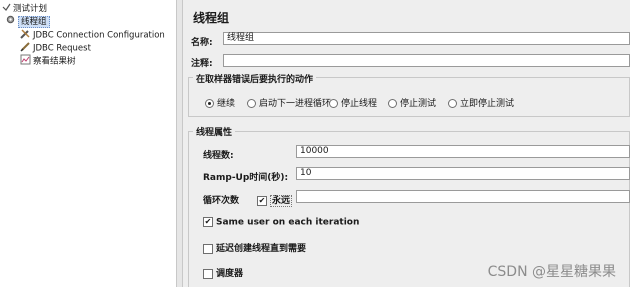  I want to click on tree-node-view-results: 察看结果树, so click(48, 61).